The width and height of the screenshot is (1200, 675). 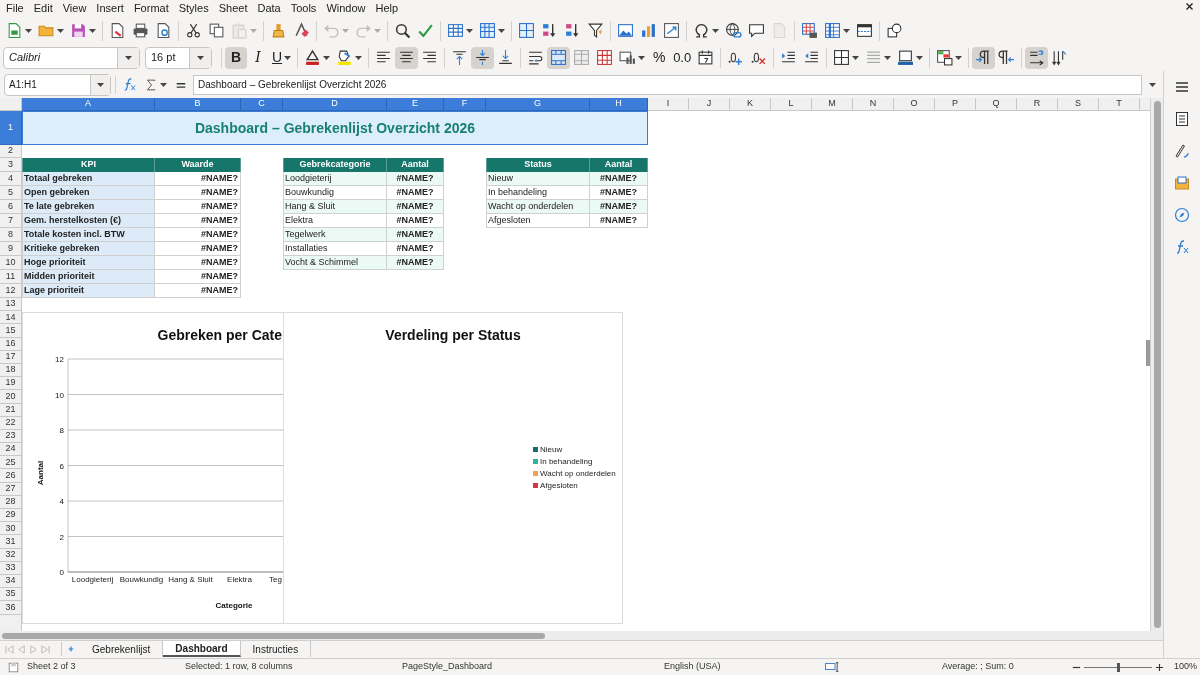 What do you see at coordinates (873, 104) in the screenshot?
I see `column-header: N` at bounding box center [873, 104].